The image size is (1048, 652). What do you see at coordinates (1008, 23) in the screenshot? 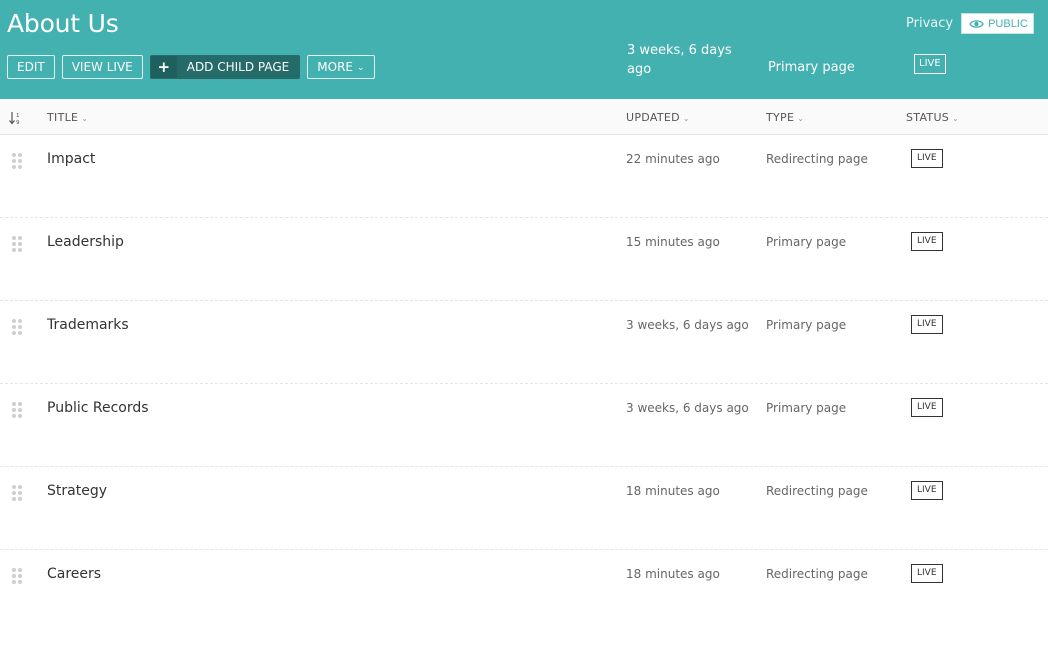
I see `privacy-value: PUBLIC` at bounding box center [1008, 23].